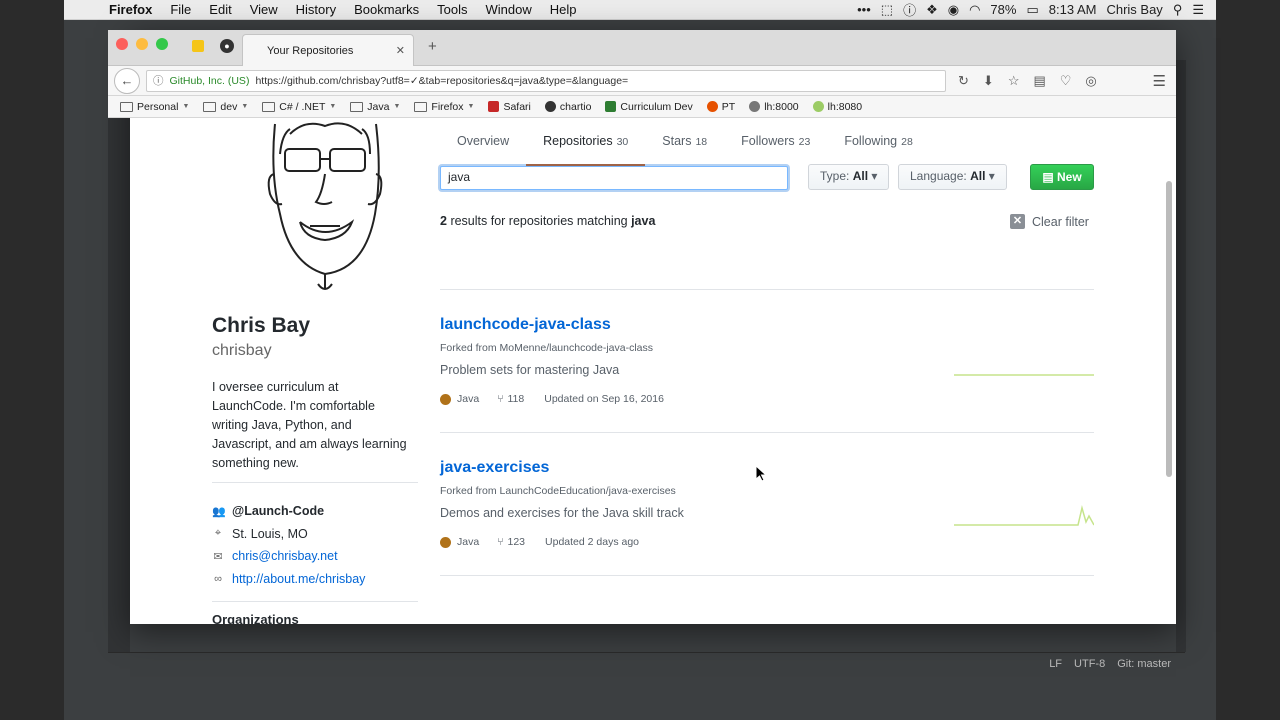 The image size is (1280, 720). I want to click on bookmark-firefox: Firefox ▼, so click(444, 107).